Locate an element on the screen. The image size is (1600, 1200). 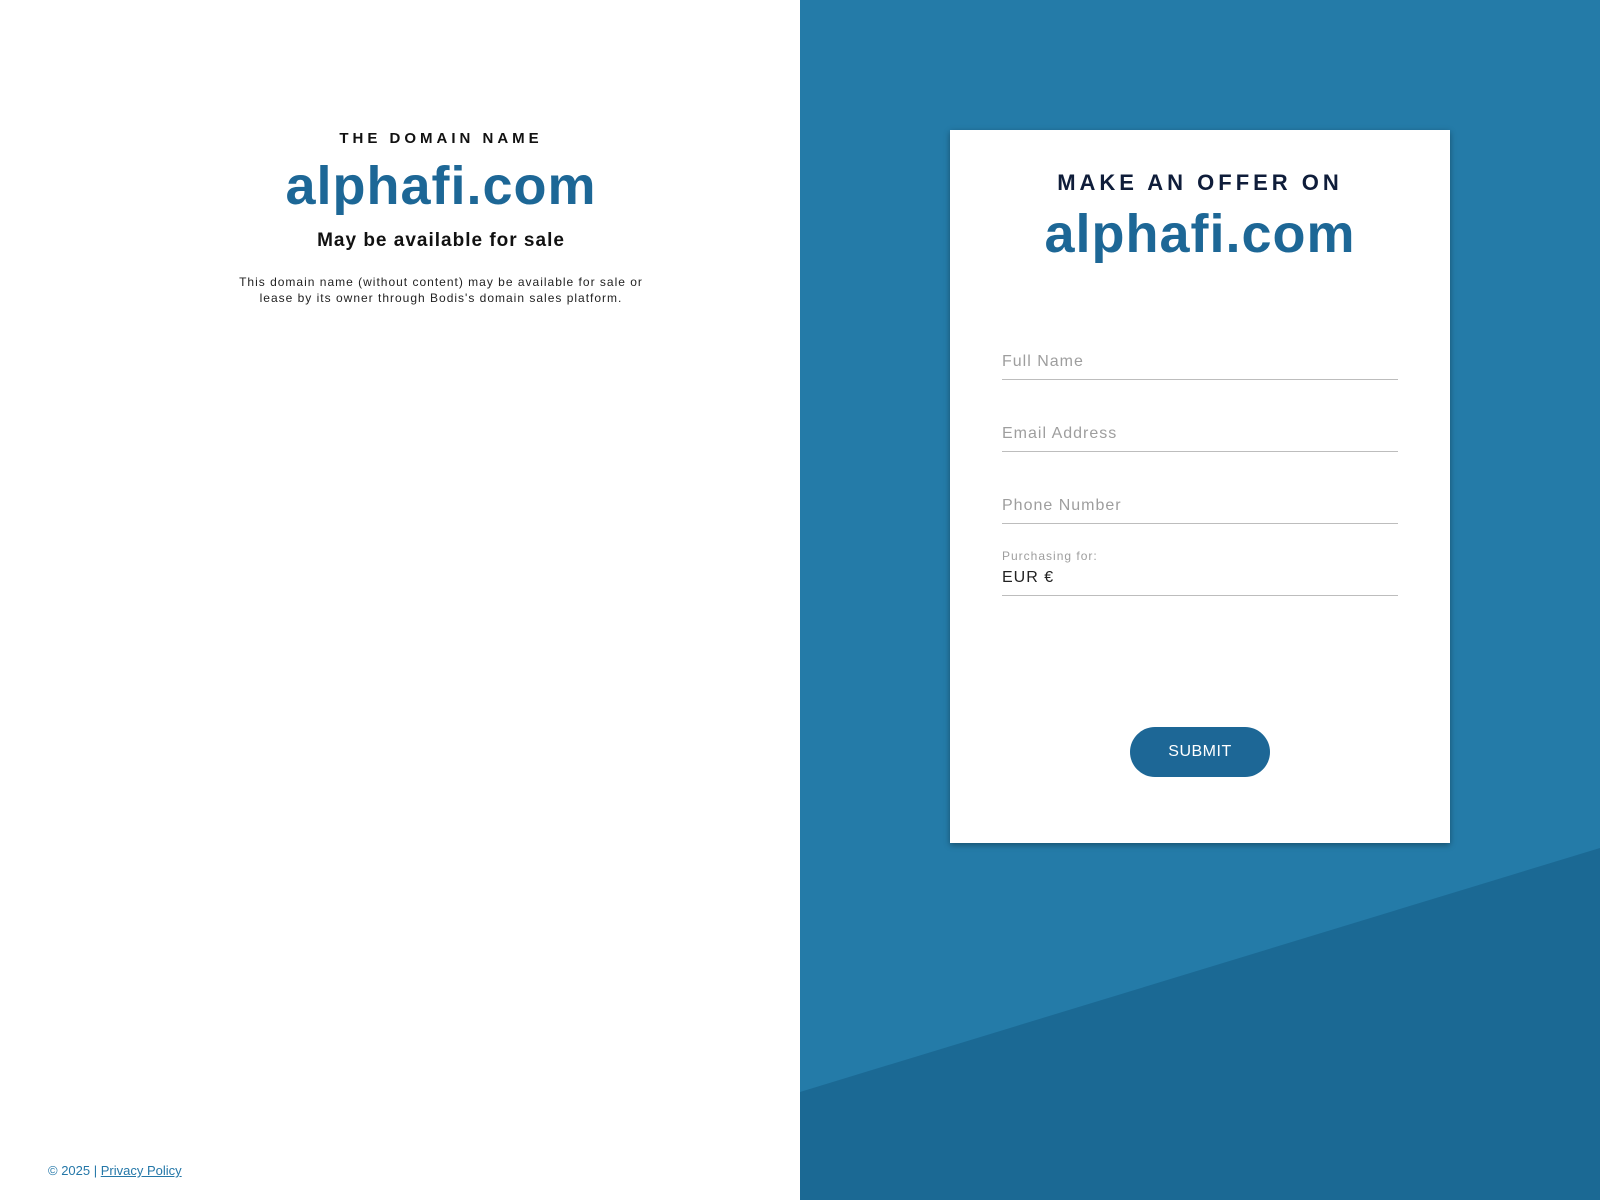
availability-subhead: May be available for sale is located at coordinates (441, 241).